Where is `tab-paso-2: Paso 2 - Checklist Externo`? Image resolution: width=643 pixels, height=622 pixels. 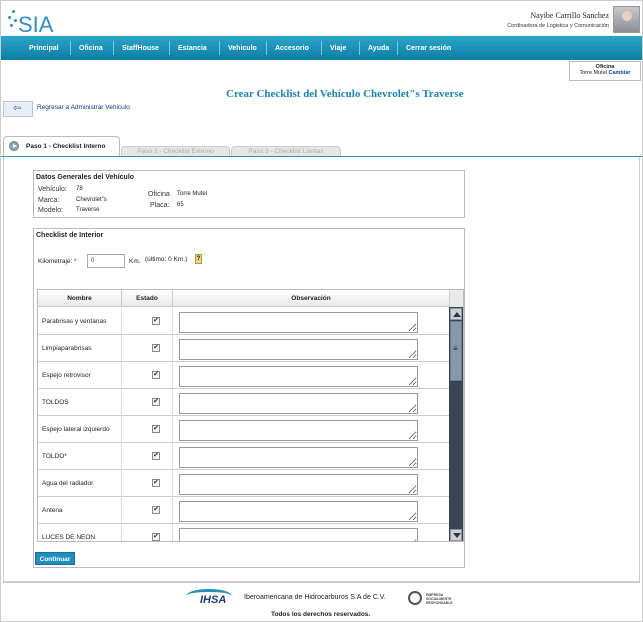 tab-paso-2: Paso 2 - Checklist Externo is located at coordinates (175, 151).